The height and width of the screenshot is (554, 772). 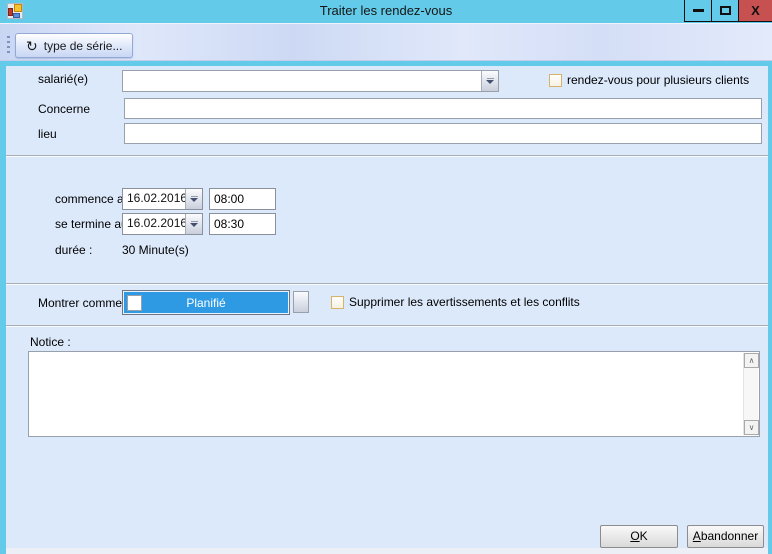 I want to click on salarie-dropdown-button, so click(x=489, y=81).